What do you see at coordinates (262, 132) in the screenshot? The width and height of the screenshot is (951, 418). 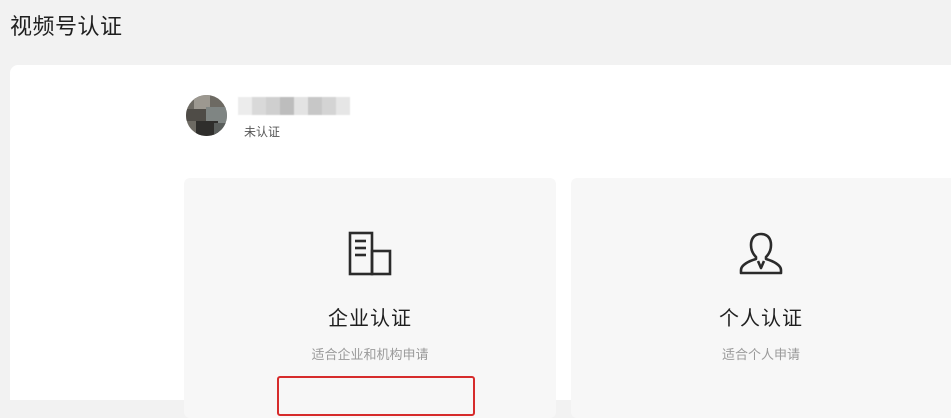 I see `verification-status: 未认证` at bounding box center [262, 132].